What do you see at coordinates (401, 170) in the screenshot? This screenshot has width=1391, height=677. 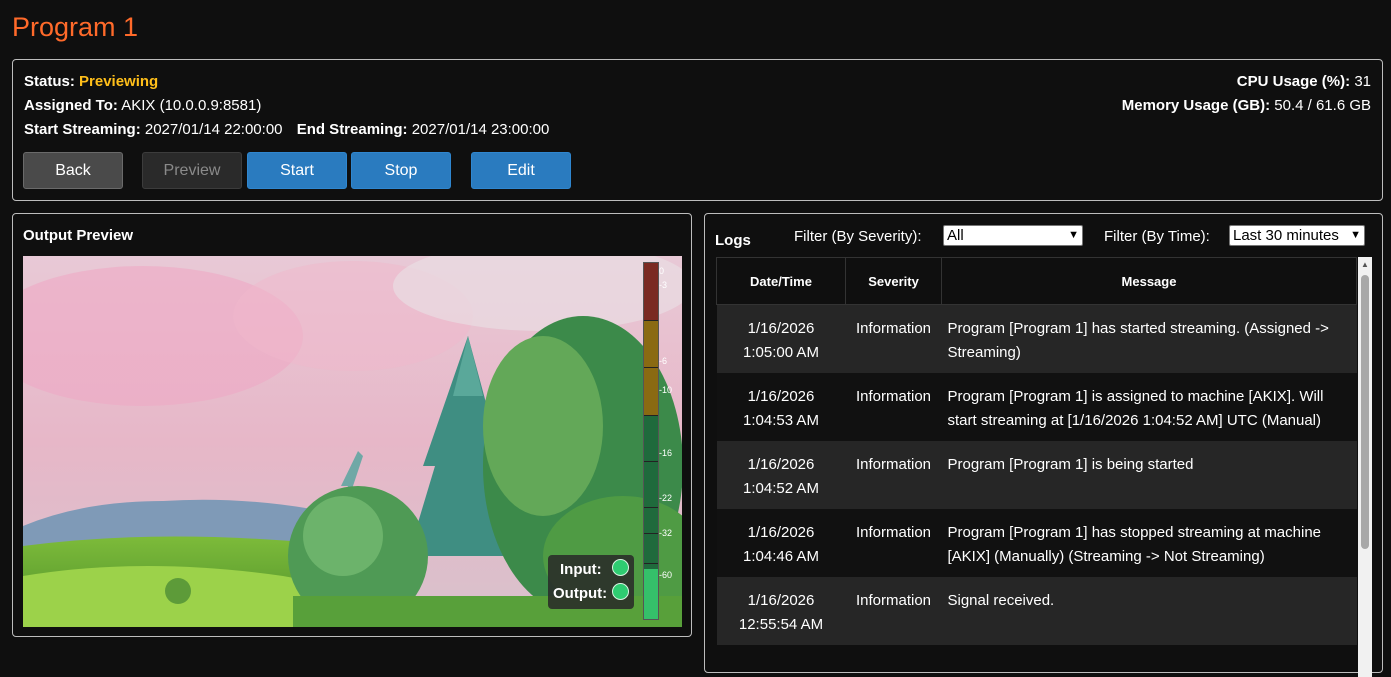 I see `stop-button: Stop` at bounding box center [401, 170].